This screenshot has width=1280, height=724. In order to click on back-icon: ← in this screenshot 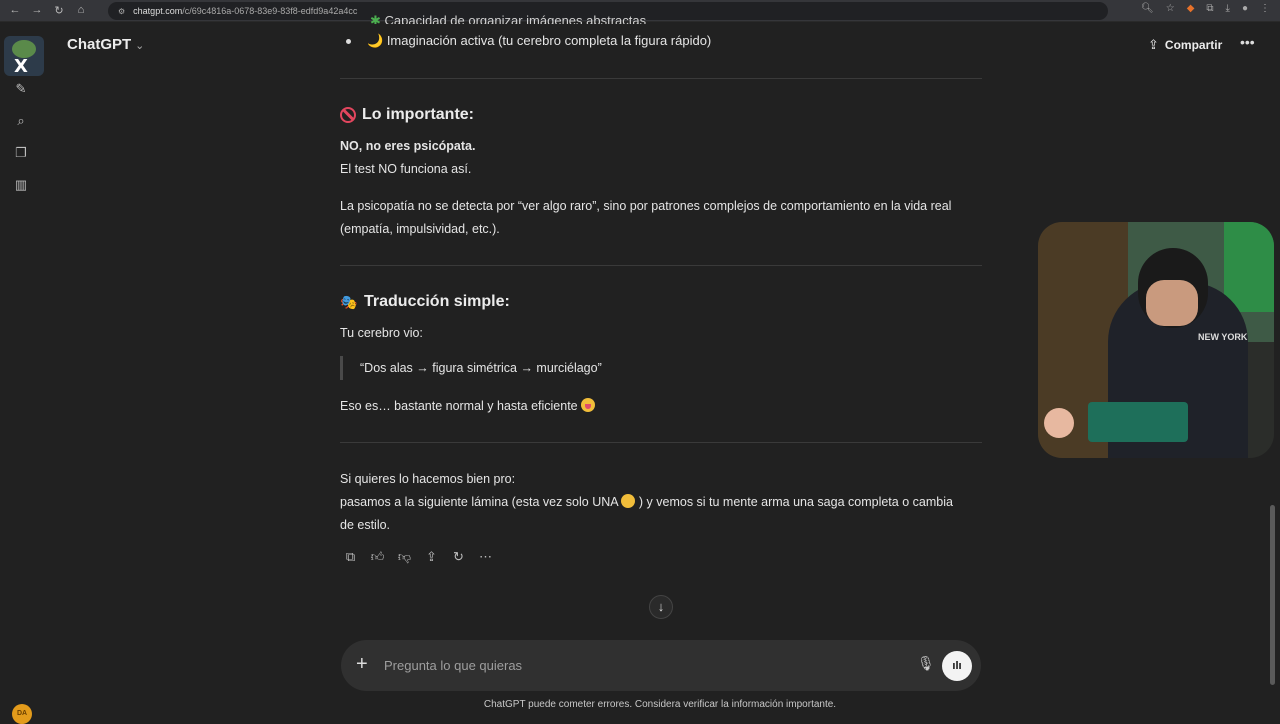, I will do `click(15, 10)`.